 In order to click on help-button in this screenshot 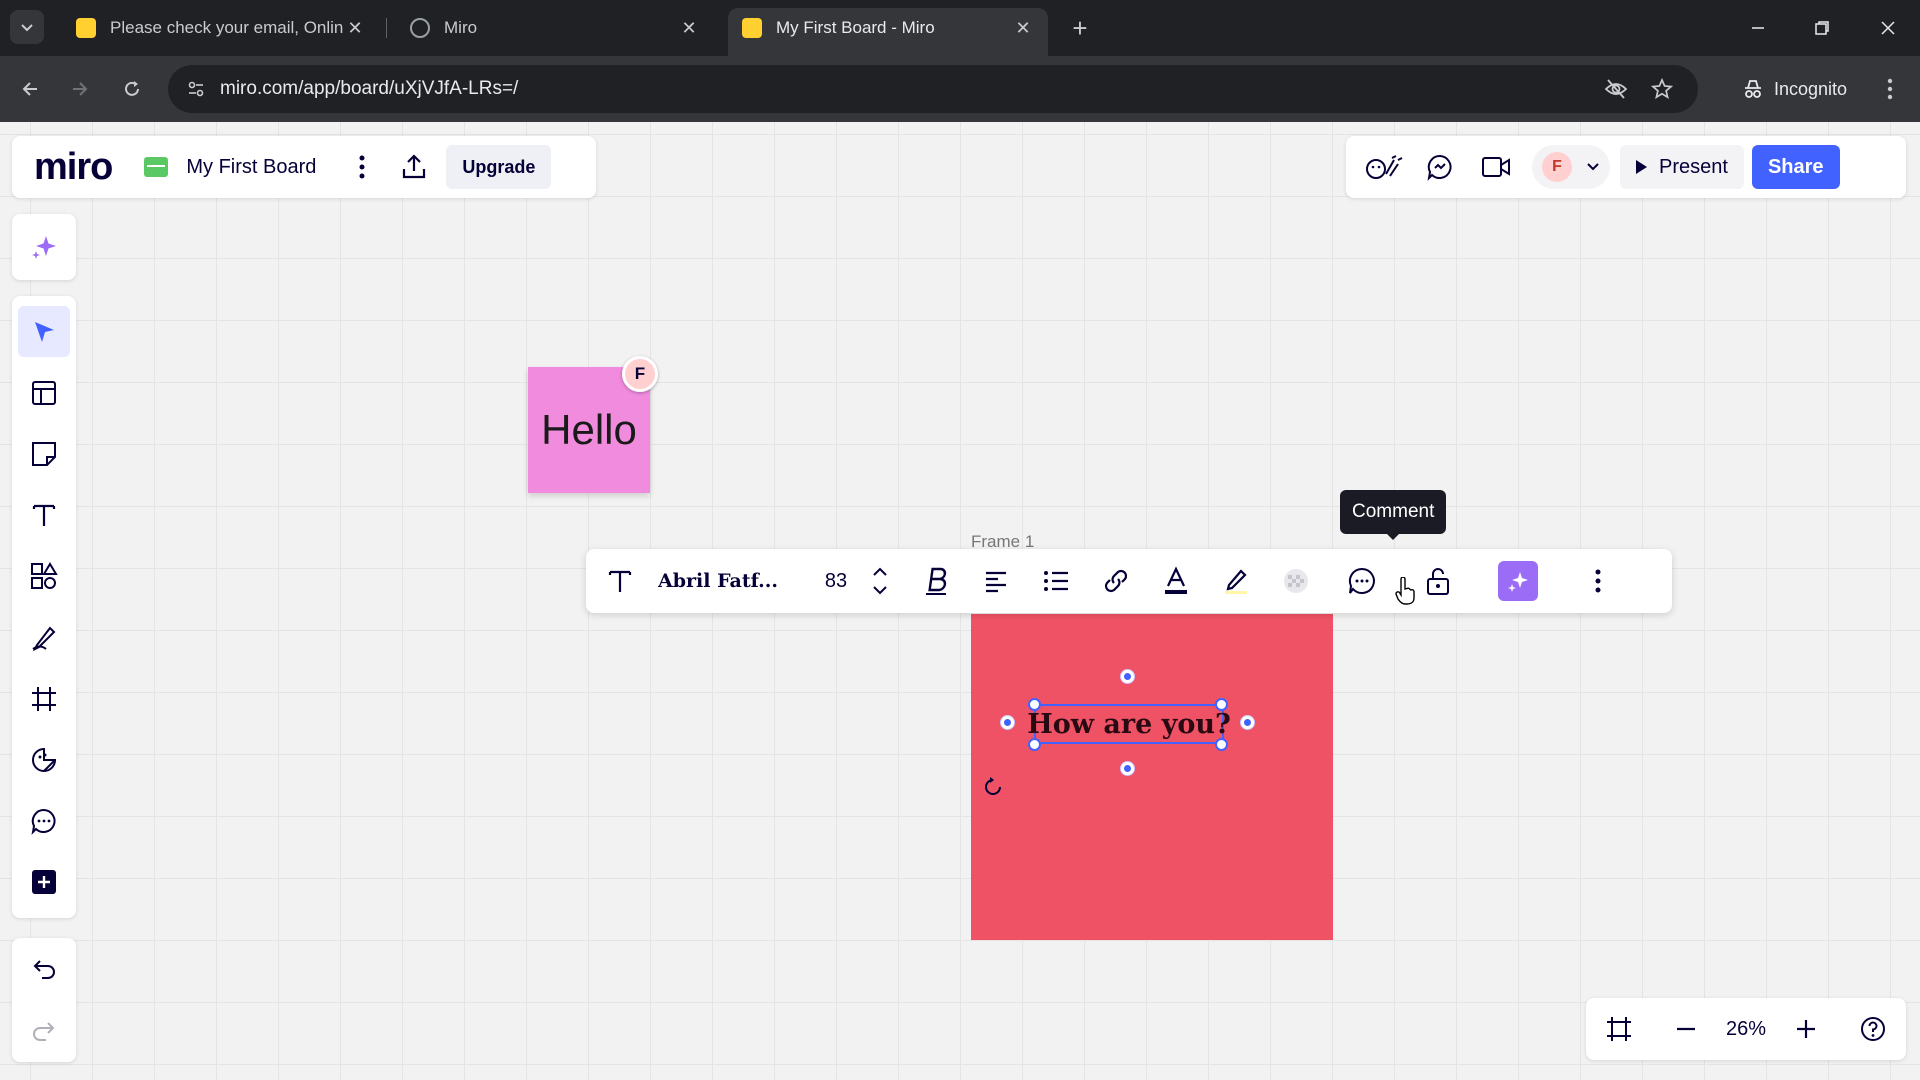, I will do `click(1873, 1029)`.